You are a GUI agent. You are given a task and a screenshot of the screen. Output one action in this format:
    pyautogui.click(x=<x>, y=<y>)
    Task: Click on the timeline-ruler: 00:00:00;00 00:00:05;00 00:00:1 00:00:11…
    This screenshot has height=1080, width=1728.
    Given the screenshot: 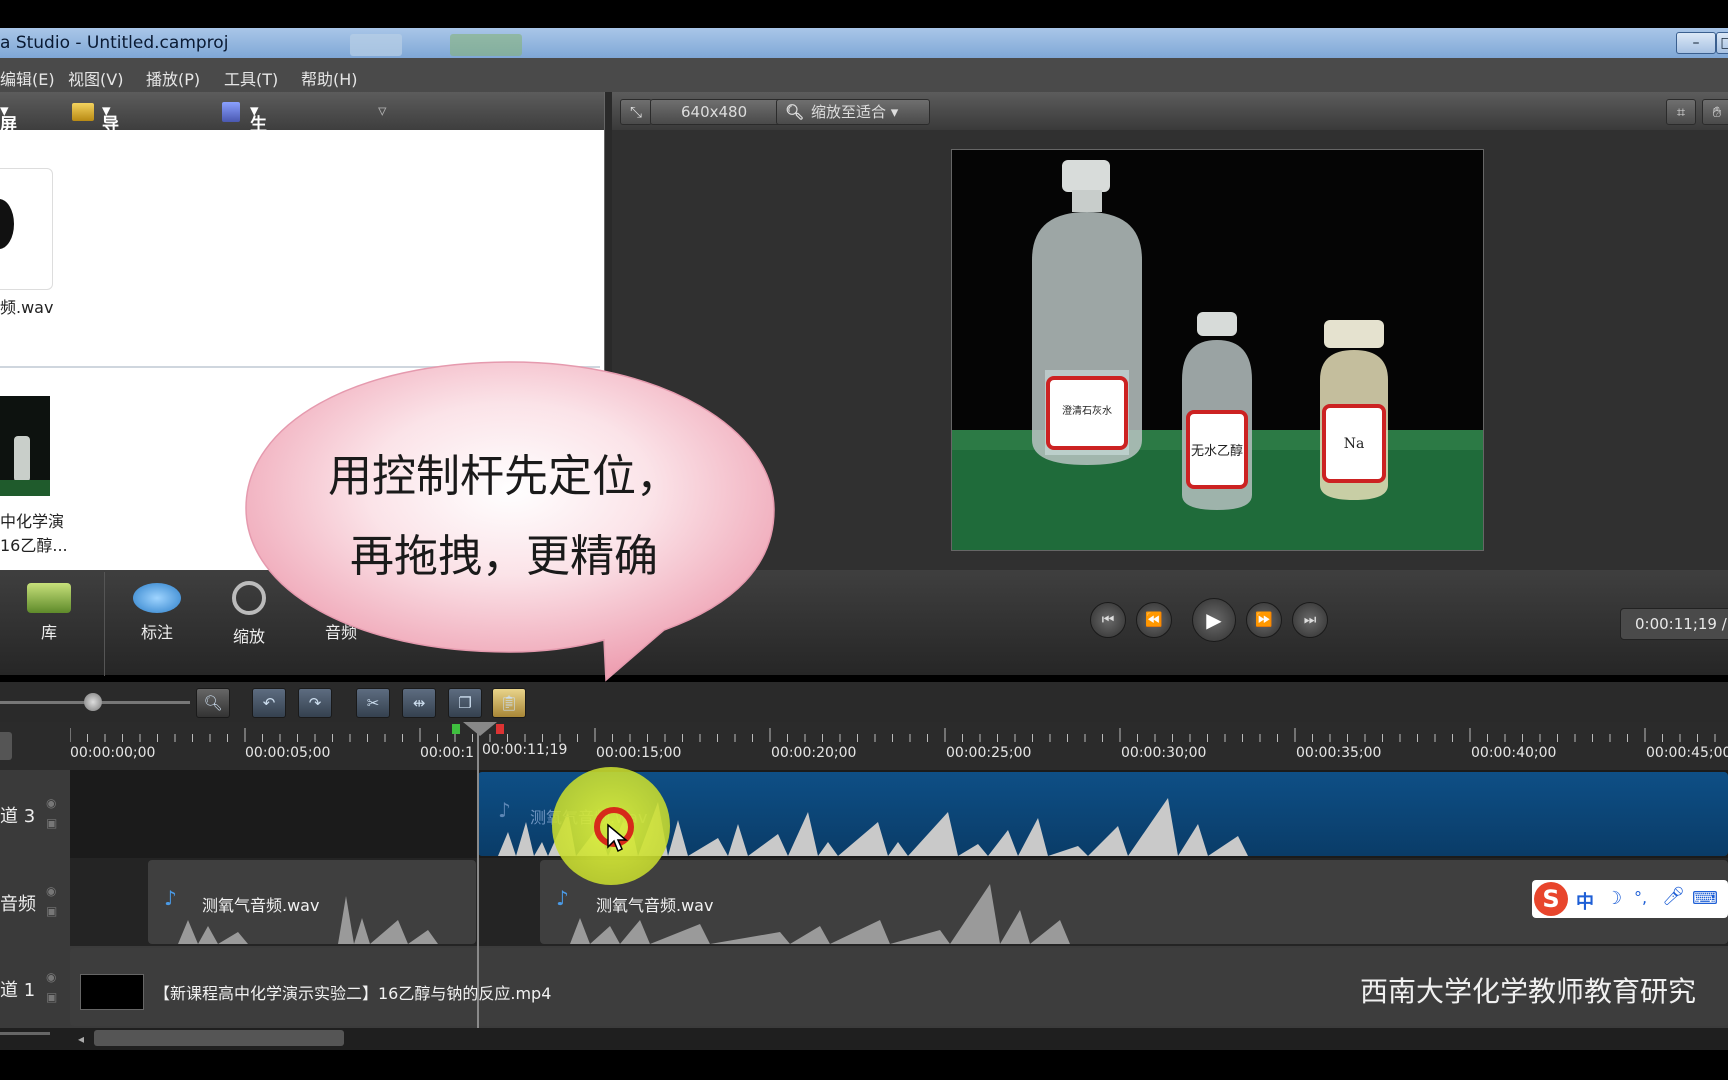 What is the action you would take?
    pyautogui.click(x=899, y=746)
    